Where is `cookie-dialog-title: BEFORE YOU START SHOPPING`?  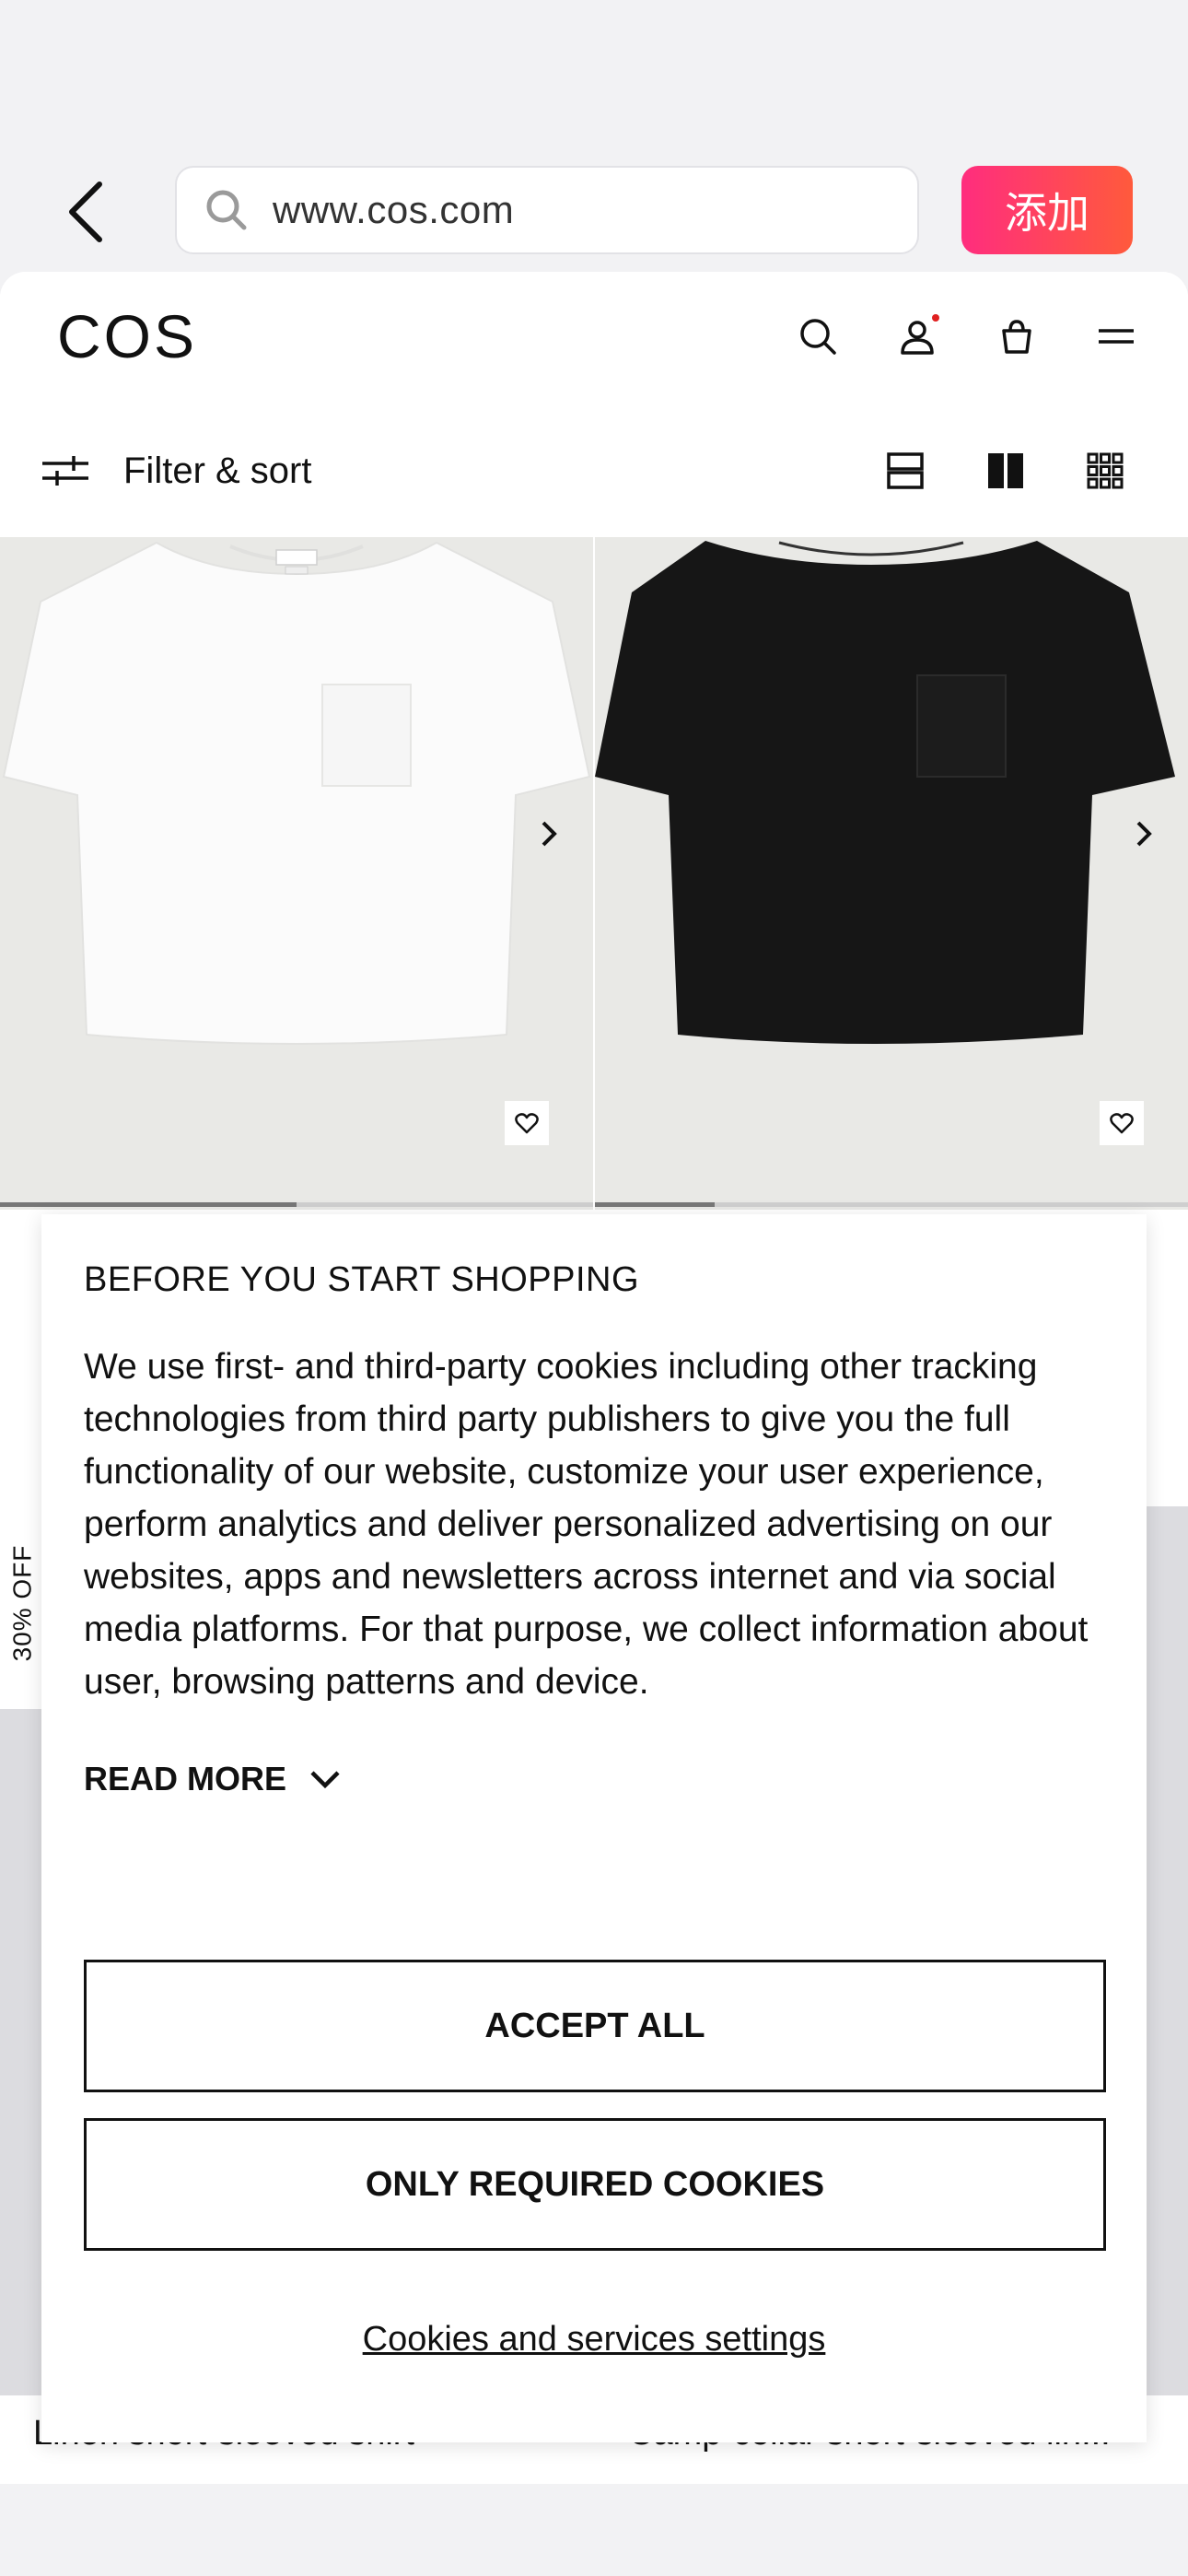
cookie-dialog-title: BEFORE YOU START SHOPPING is located at coordinates (362, 1279).